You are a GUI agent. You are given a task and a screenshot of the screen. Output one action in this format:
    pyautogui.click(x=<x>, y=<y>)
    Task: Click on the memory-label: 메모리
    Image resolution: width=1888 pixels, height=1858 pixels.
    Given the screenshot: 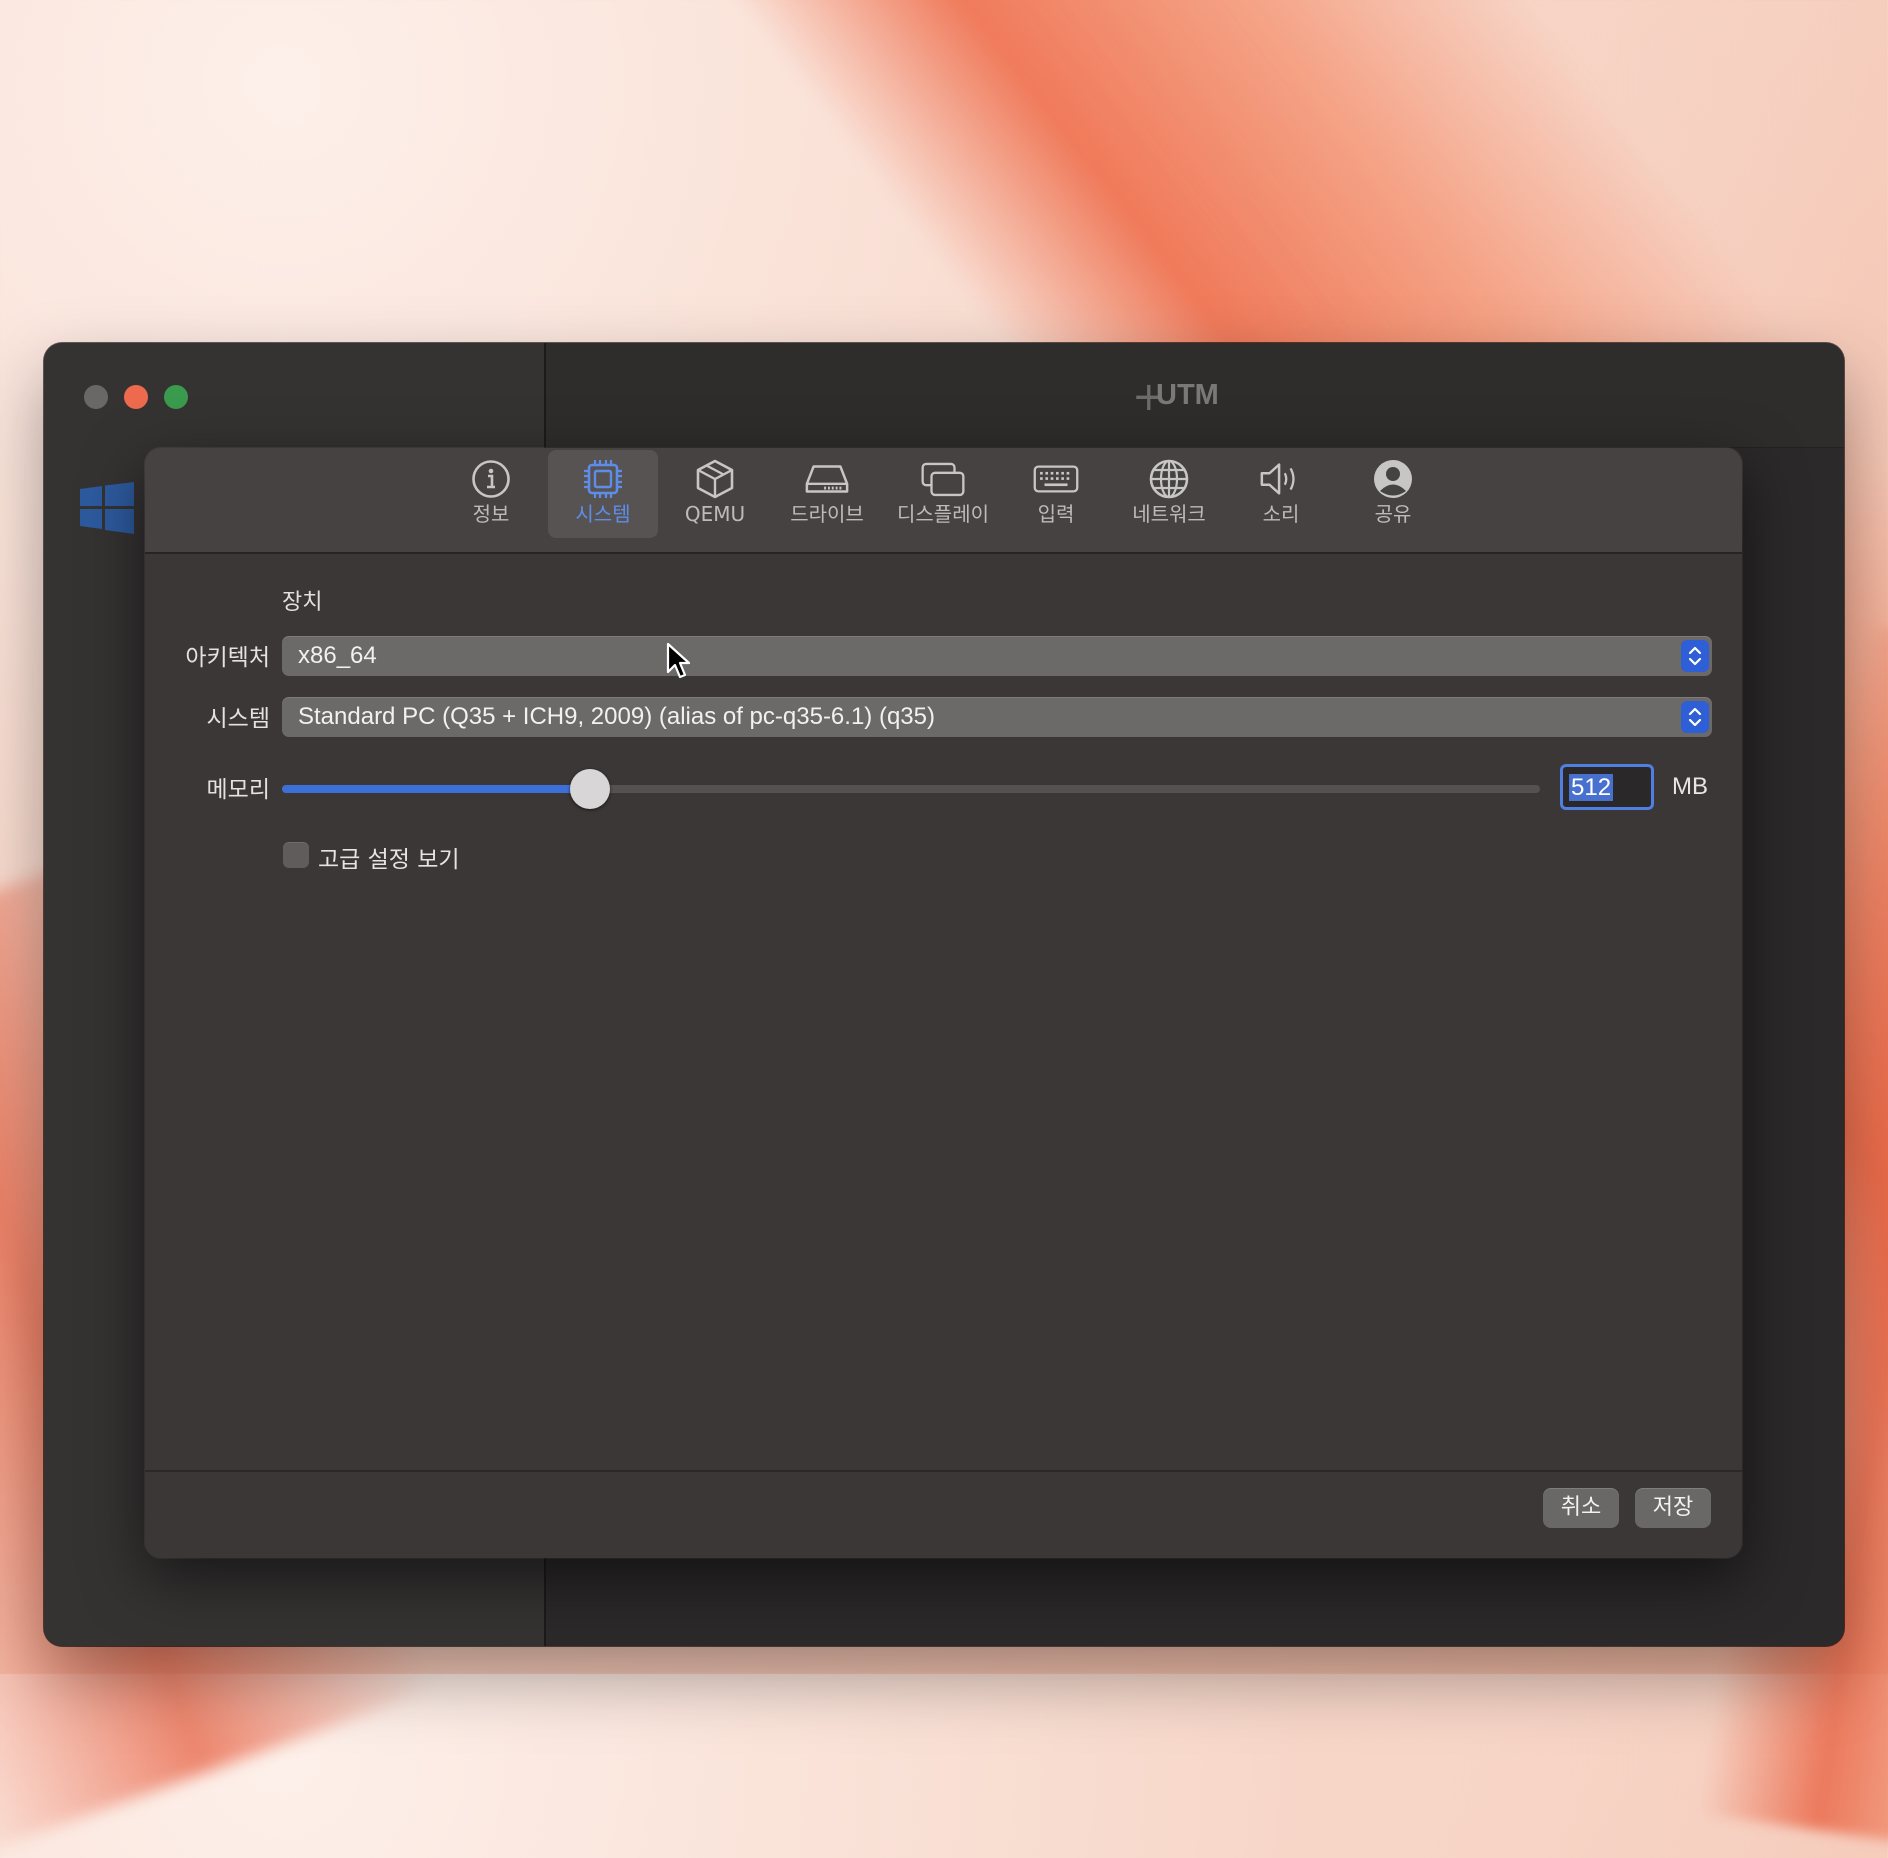 What is the action you would take?
    pyautogui.click(x=238, y=790)
    